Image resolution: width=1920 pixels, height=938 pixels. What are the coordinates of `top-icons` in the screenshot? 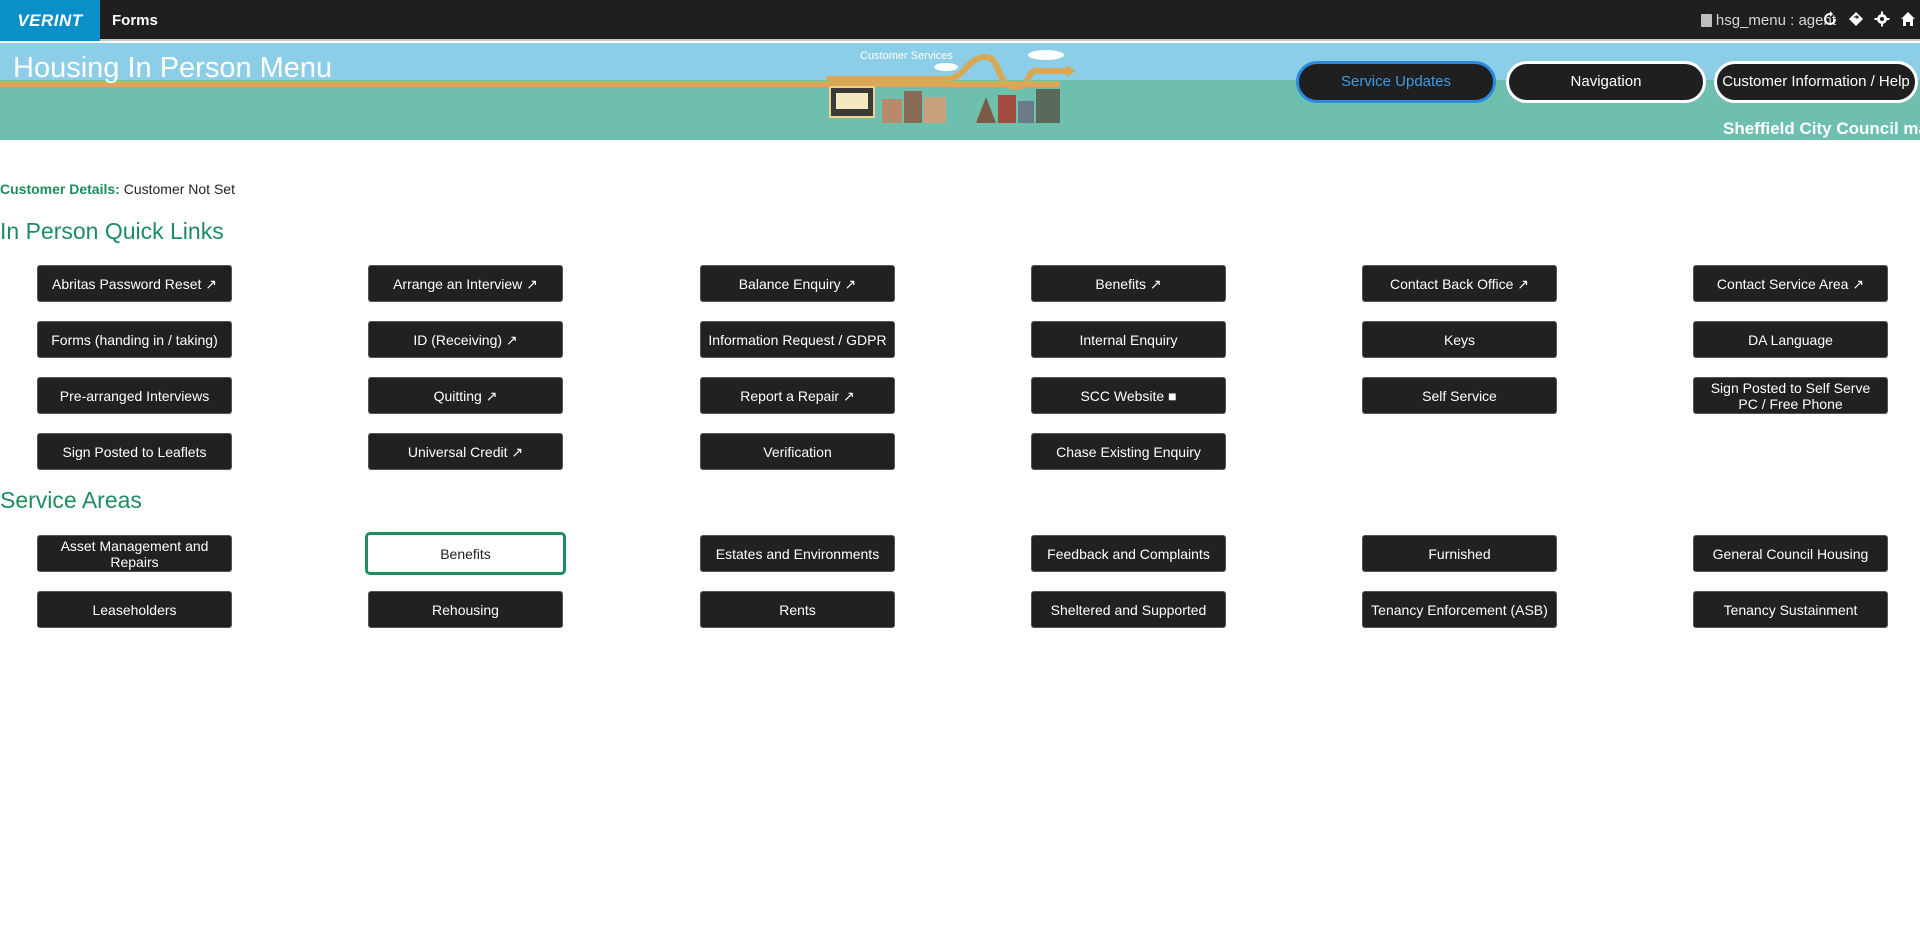 It's located at (1869, 20).